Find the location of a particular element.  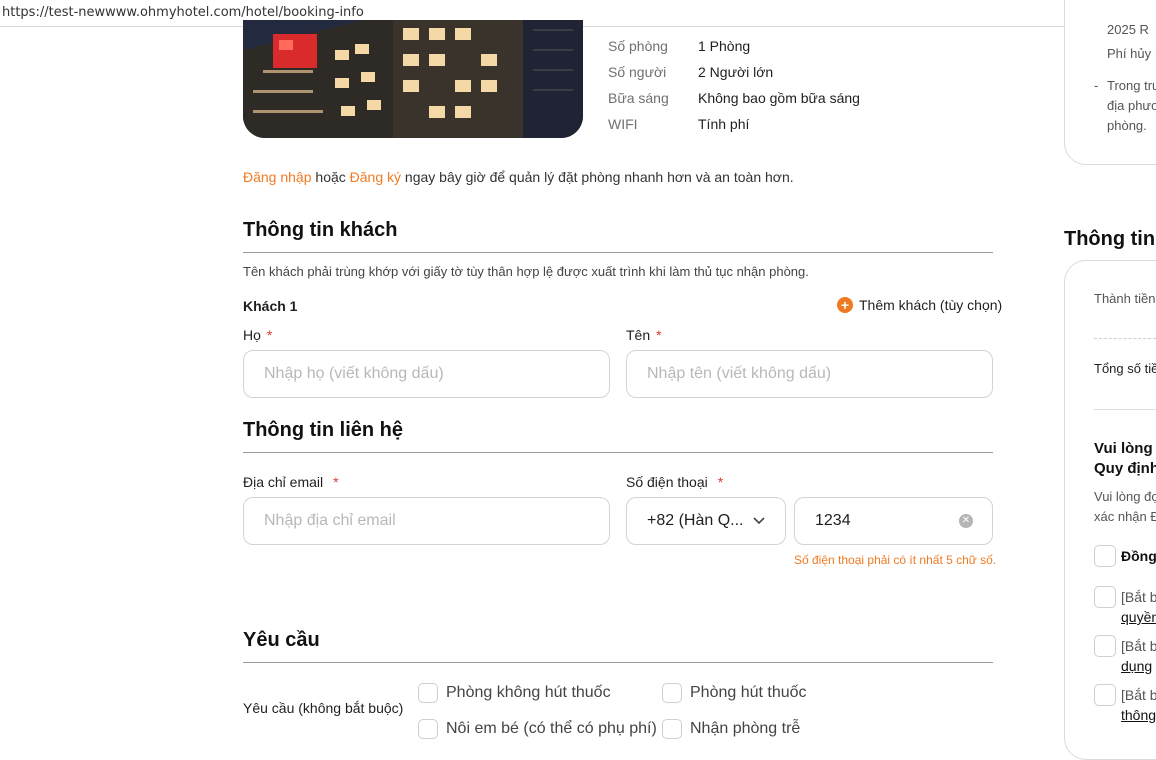

agreement-note-1: Vui lòng đọ is located at coordinates (1125, 496).